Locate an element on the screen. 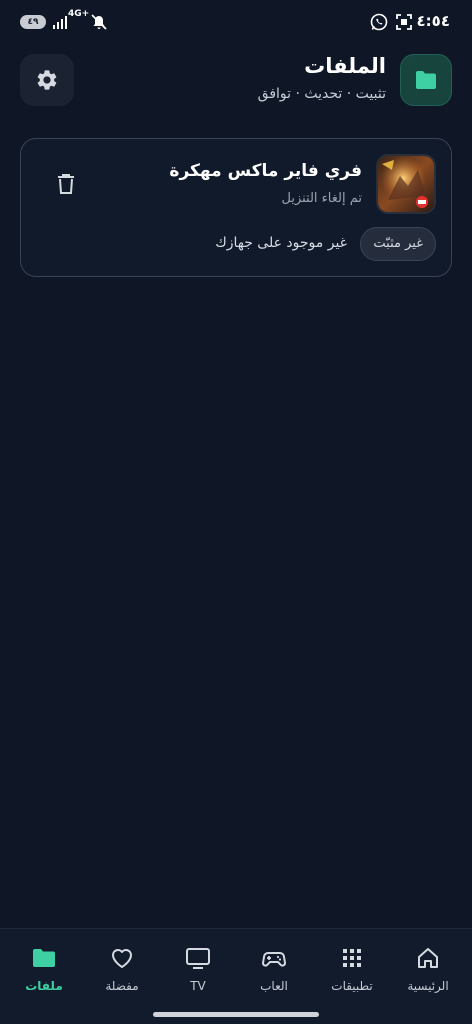 The image size is (472, 1024). files-header-icon is located at coordinates (426, 80).